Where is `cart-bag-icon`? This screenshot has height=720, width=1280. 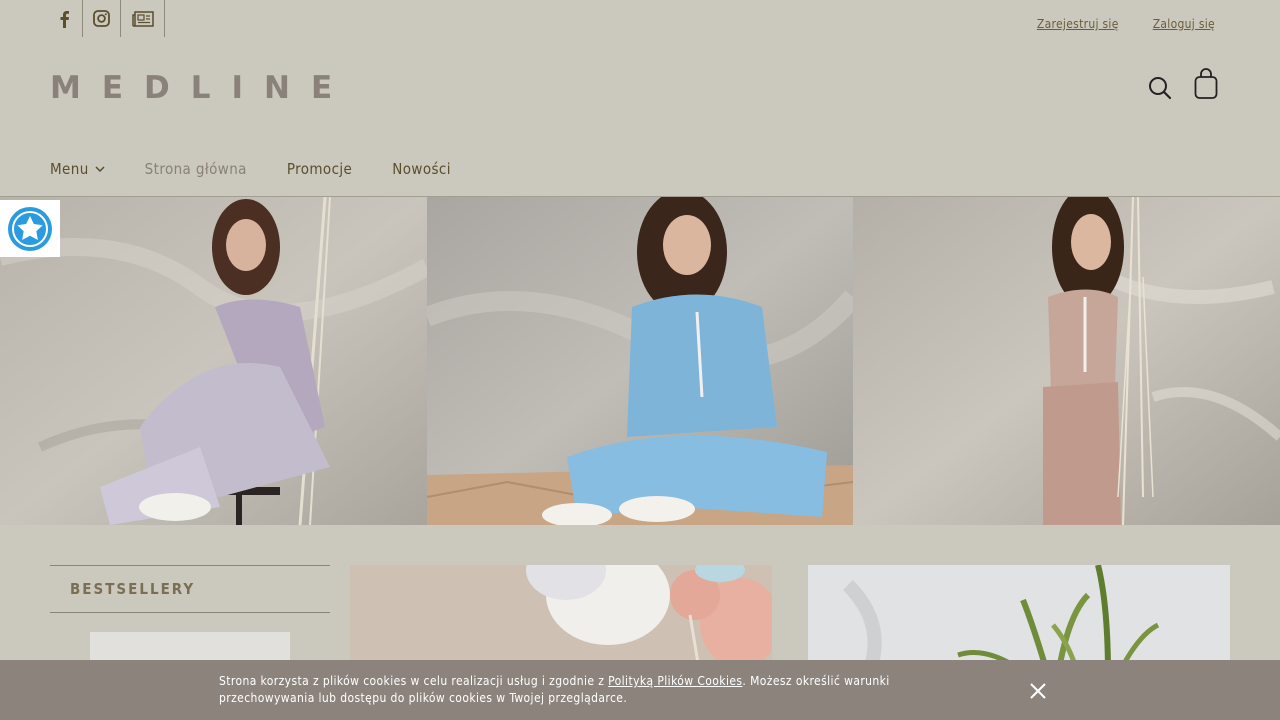
cart-bag-icon is located at coordinates (1206, 83).